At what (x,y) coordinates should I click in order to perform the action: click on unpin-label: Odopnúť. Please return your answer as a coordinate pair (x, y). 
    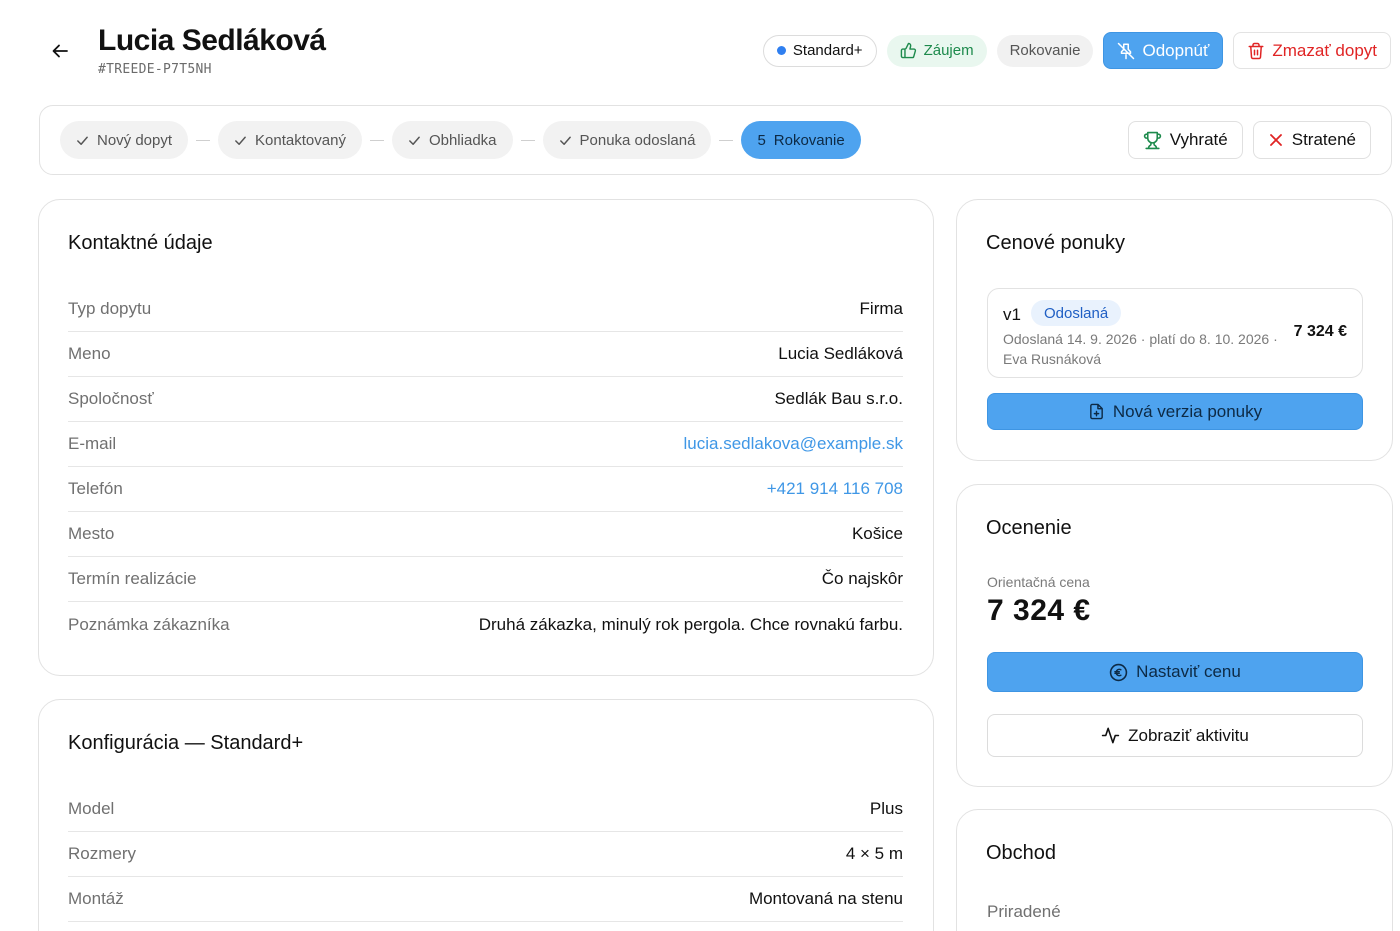
    Looking at the image, I should click on (1176, 50).